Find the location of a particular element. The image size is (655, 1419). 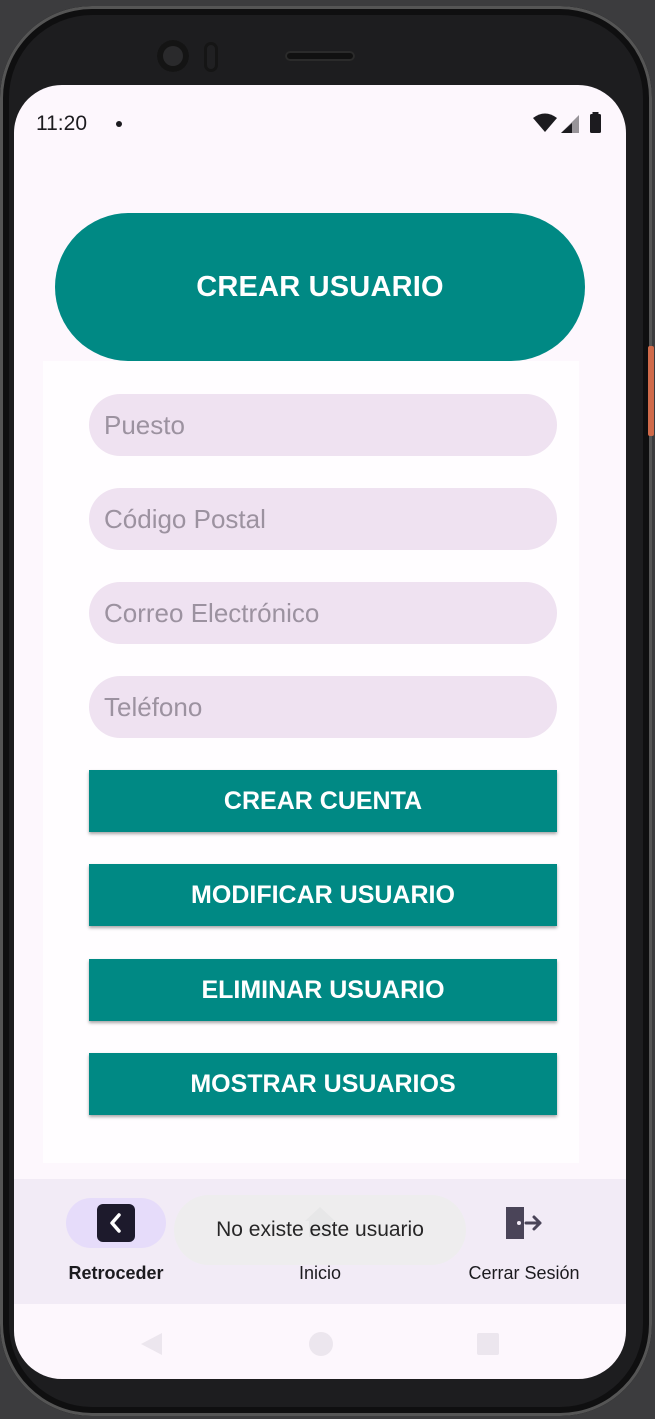

system-home-icon is located at coordinates (321, 1344).